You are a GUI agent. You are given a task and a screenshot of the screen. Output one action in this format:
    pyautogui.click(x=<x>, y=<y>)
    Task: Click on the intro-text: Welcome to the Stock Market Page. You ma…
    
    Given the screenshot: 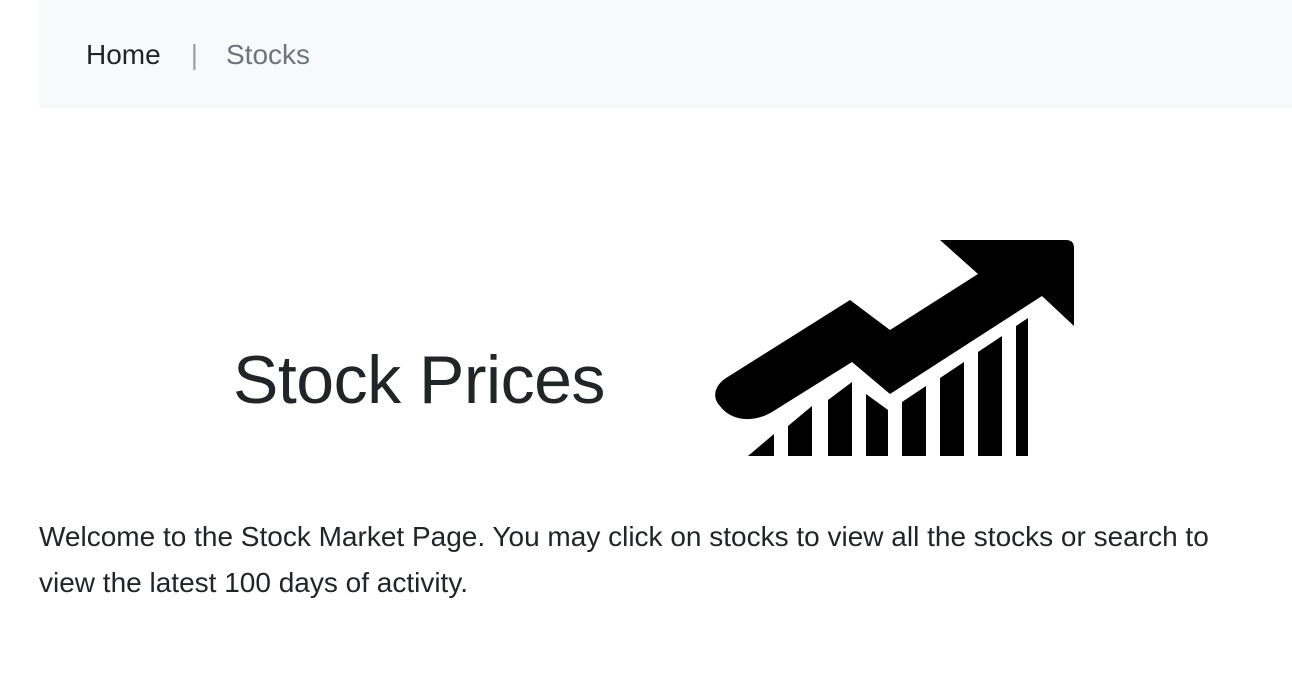 What is the action you would take?
    pyautogui.click(x=624, y=559)
    